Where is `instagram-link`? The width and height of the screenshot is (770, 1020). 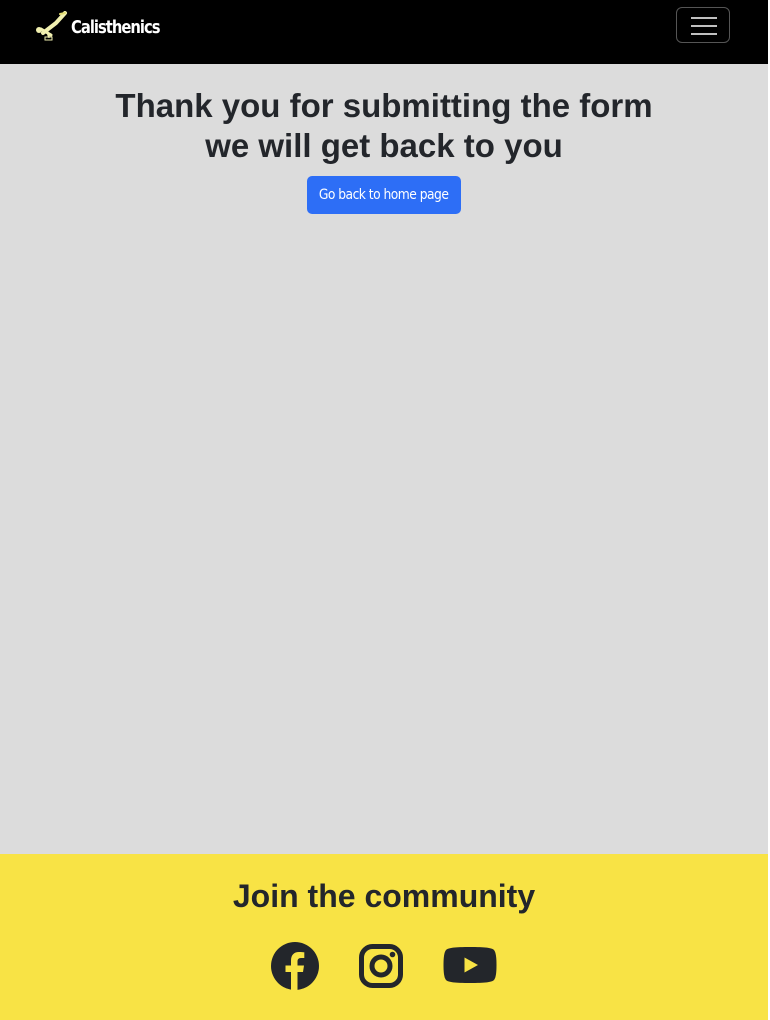 instagram-link is located at coordinates (381, 966).